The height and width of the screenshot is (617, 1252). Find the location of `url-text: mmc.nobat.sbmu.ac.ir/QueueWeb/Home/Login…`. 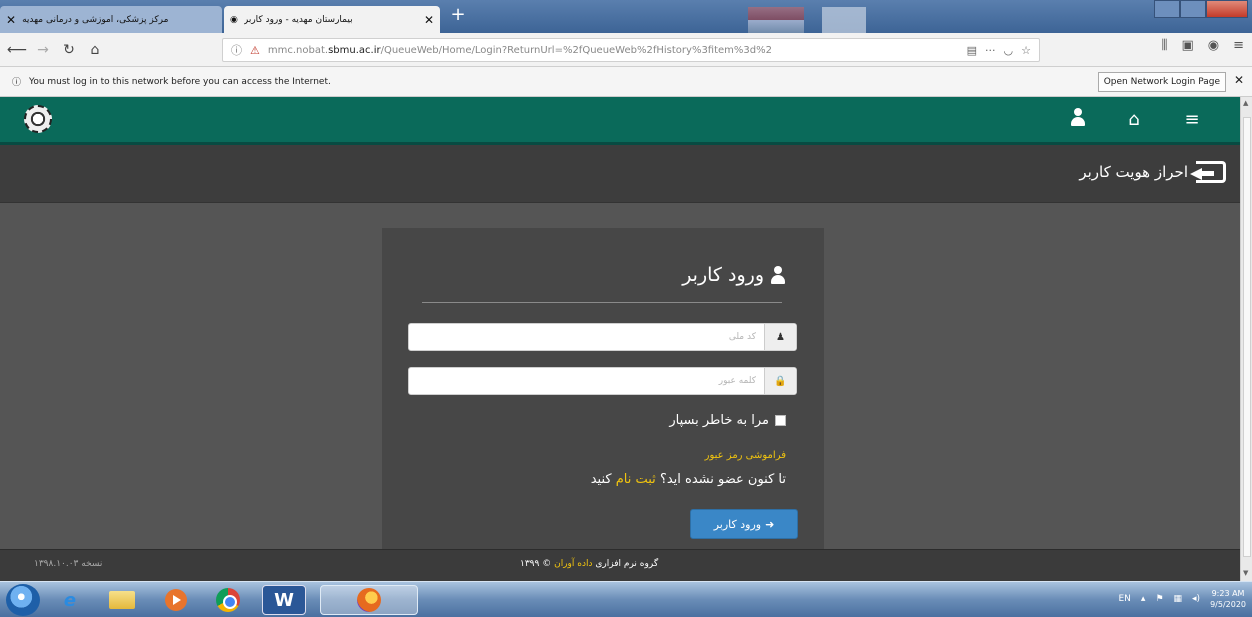

url-text: mmc.nobat.sbmu.ac.ir/QueueWeb/Home/Login… is located at coordinates (613, 50).